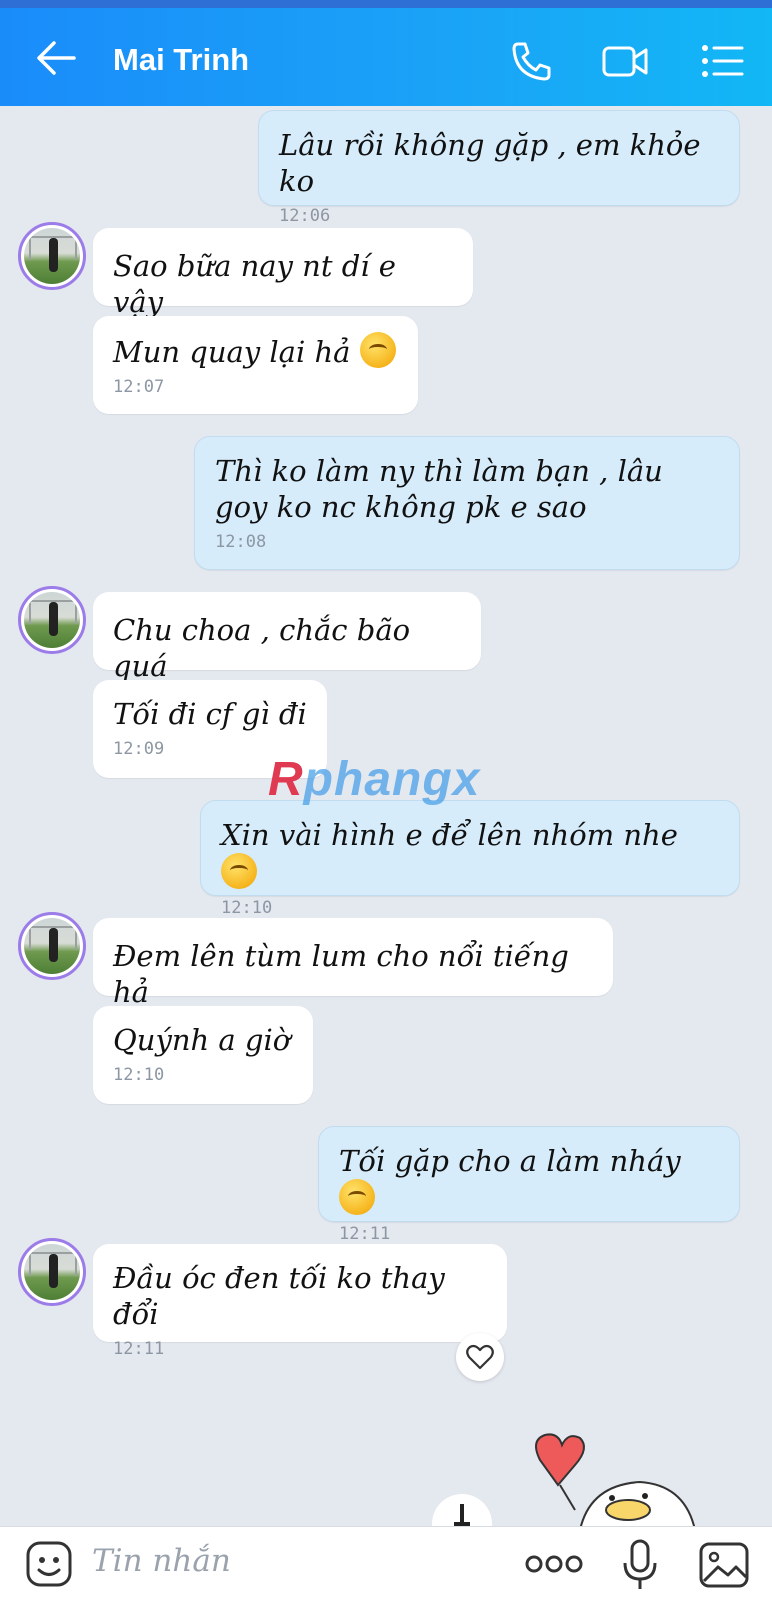 This screenshot has width=772, height=1600. Describe the element at coordinates (341, 974) in the screenshot. I see `message-text: Đem lên tùm lum cho nổi tiếng hả` at that location.